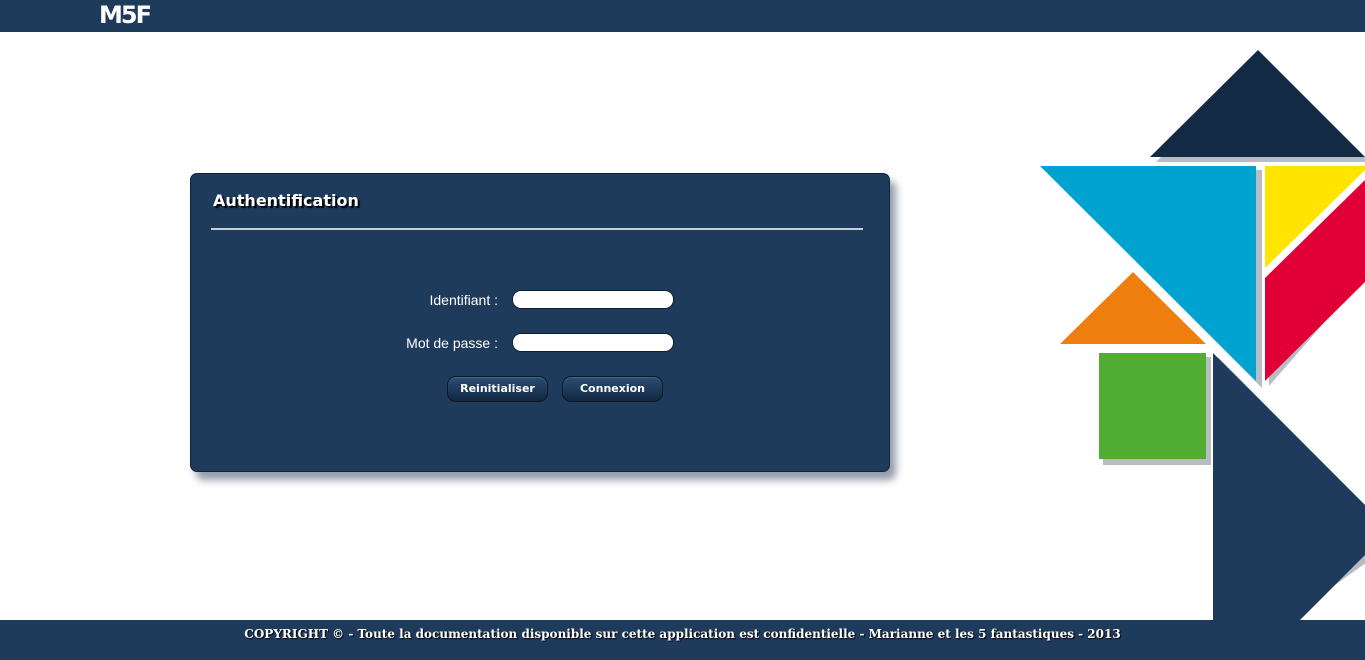 This screenshot has height=660, width=1365. I want to click on m5f-logo: M5F, so click(125, 15).